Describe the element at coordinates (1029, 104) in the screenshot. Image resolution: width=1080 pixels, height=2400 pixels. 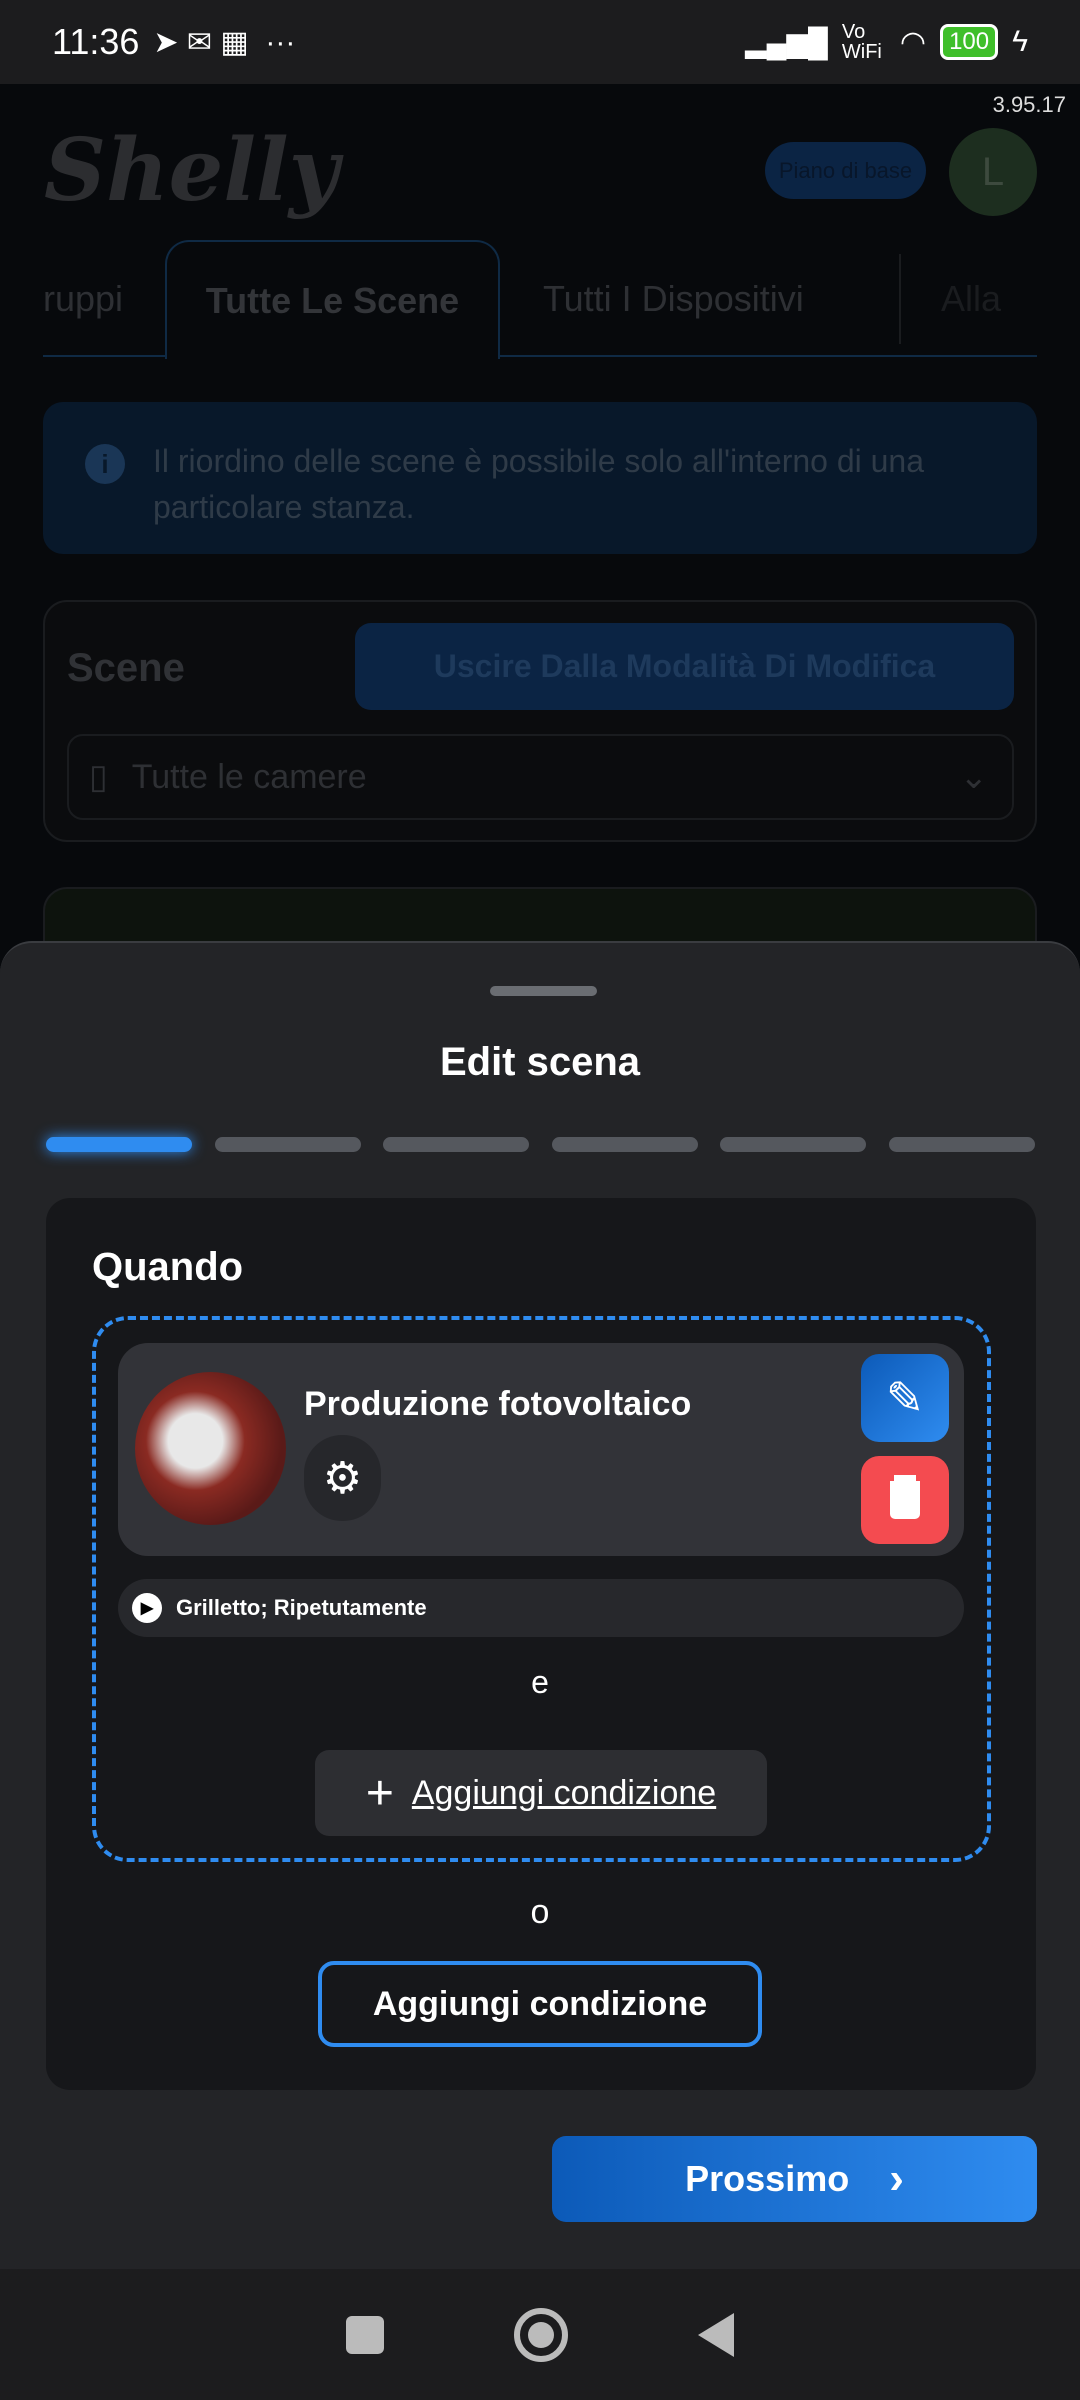
I see `app-version: 3.95.17` at that location.